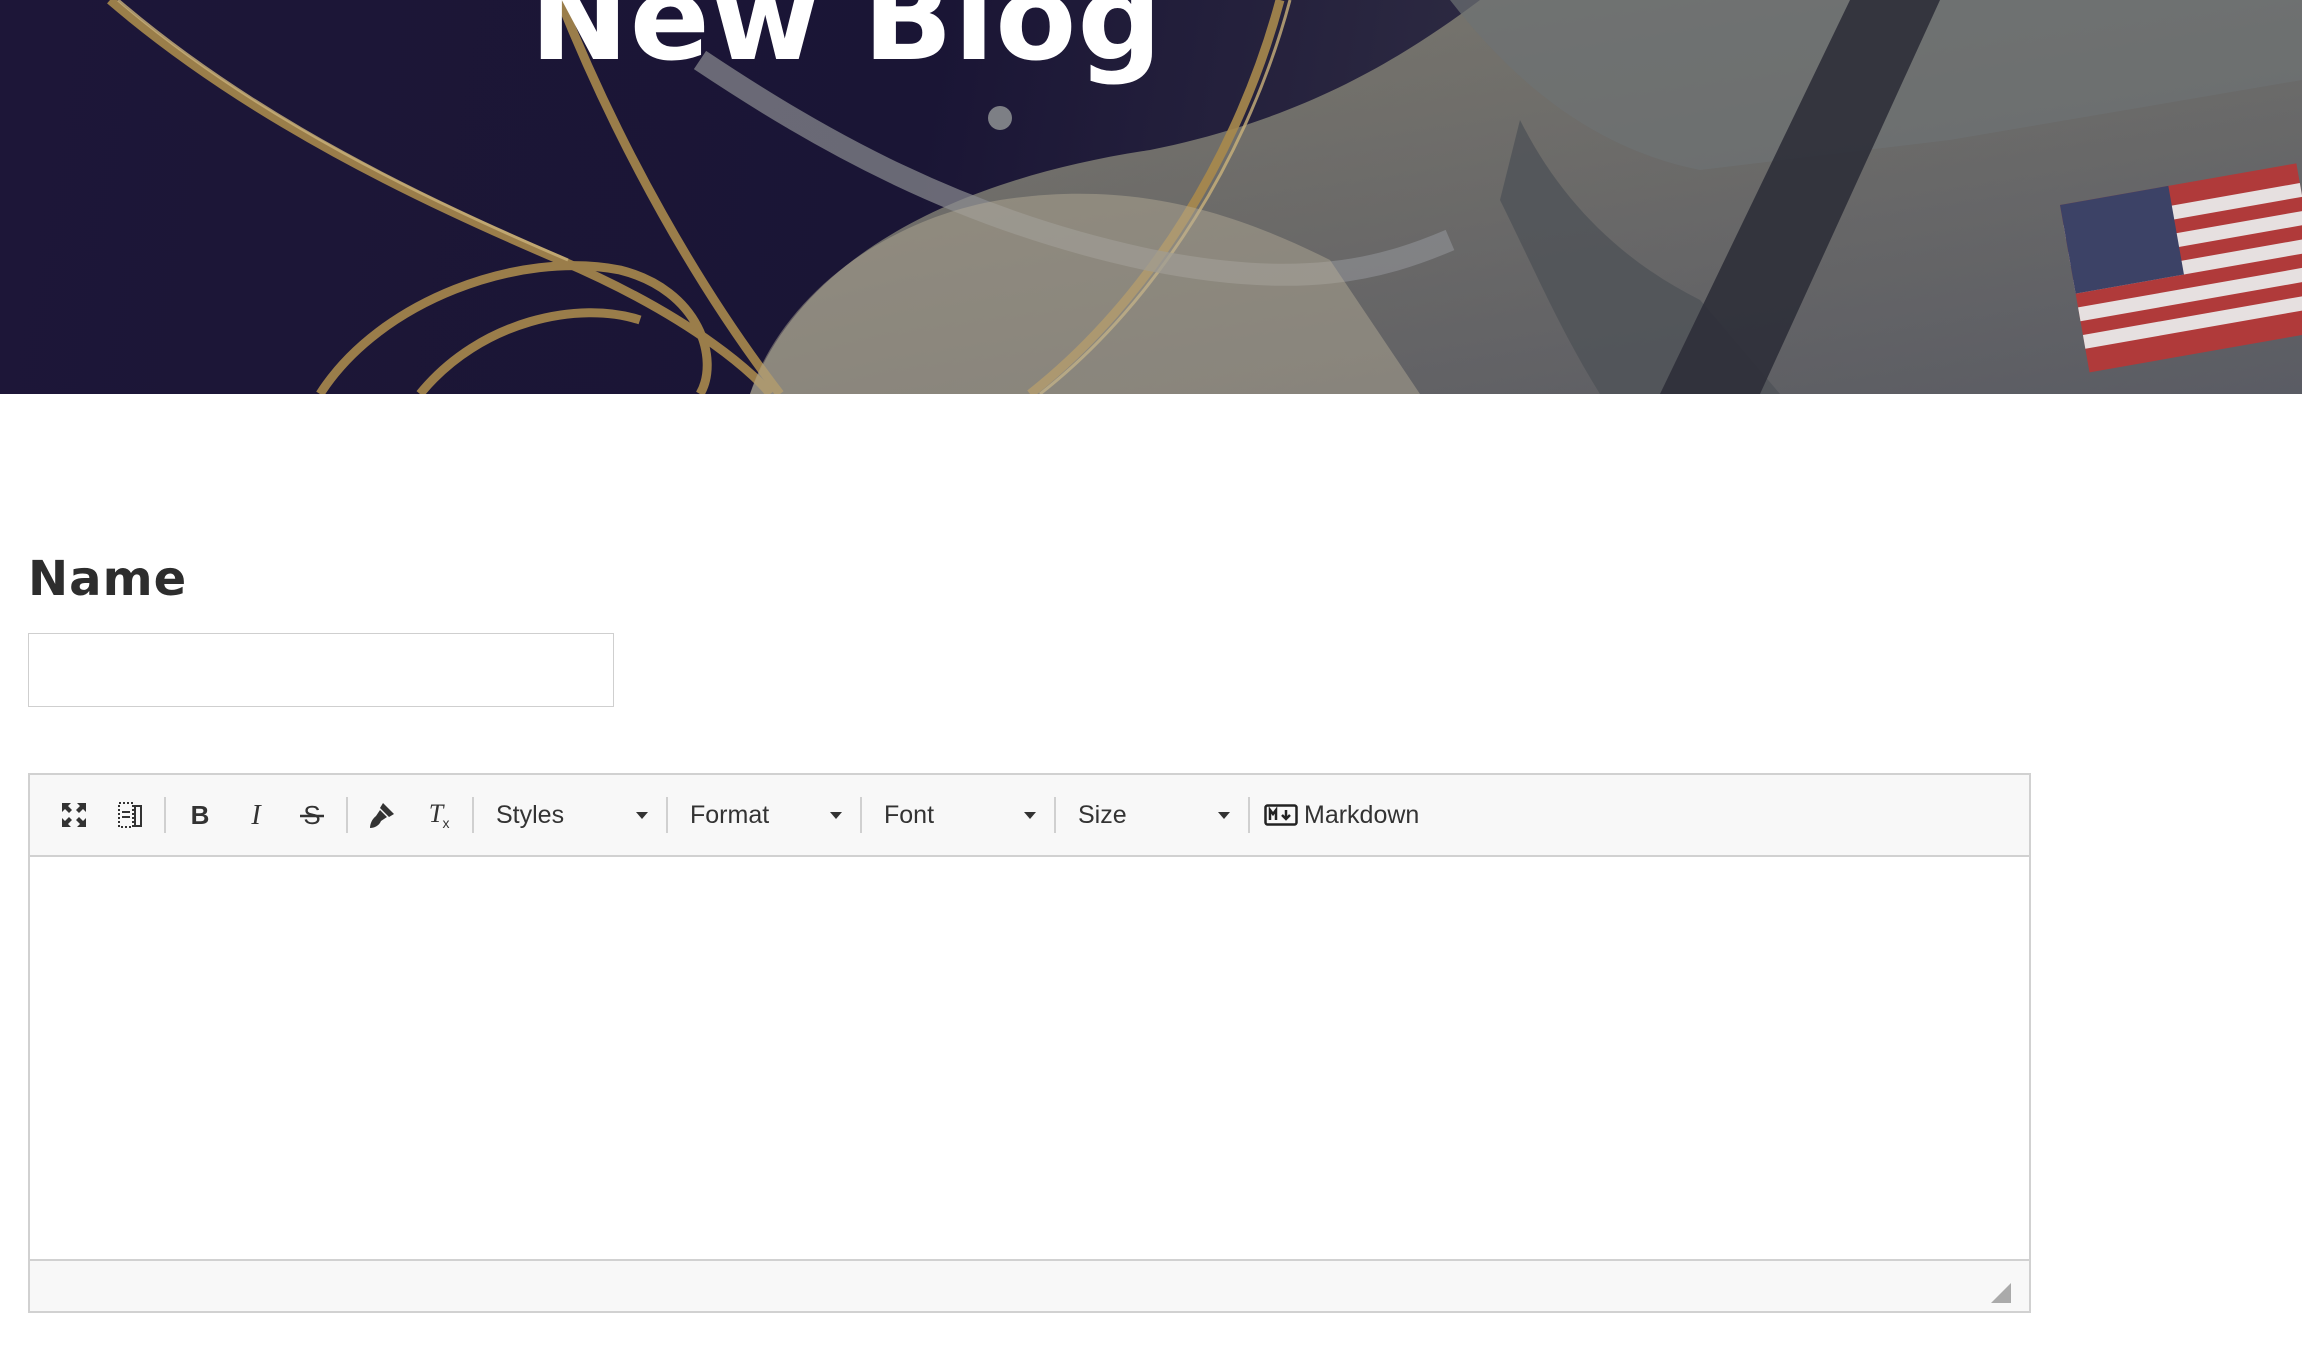 This screenshot has height=1346, width=2302. I want to click on font-dropdown: Font, so click(958, 815).